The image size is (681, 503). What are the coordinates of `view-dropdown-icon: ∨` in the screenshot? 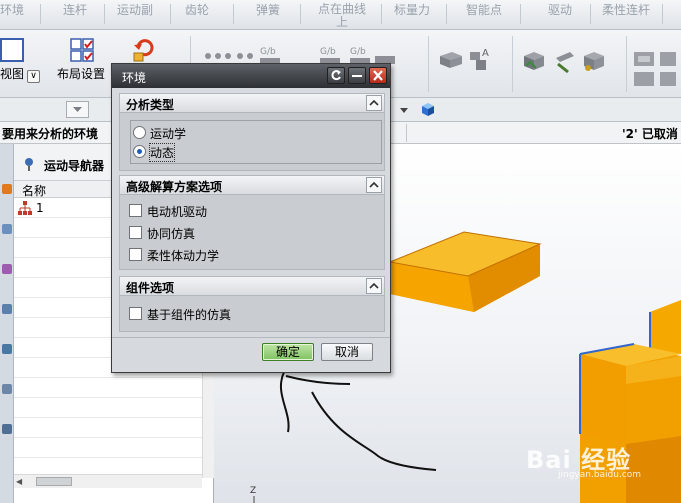 It's located at (34, 76).